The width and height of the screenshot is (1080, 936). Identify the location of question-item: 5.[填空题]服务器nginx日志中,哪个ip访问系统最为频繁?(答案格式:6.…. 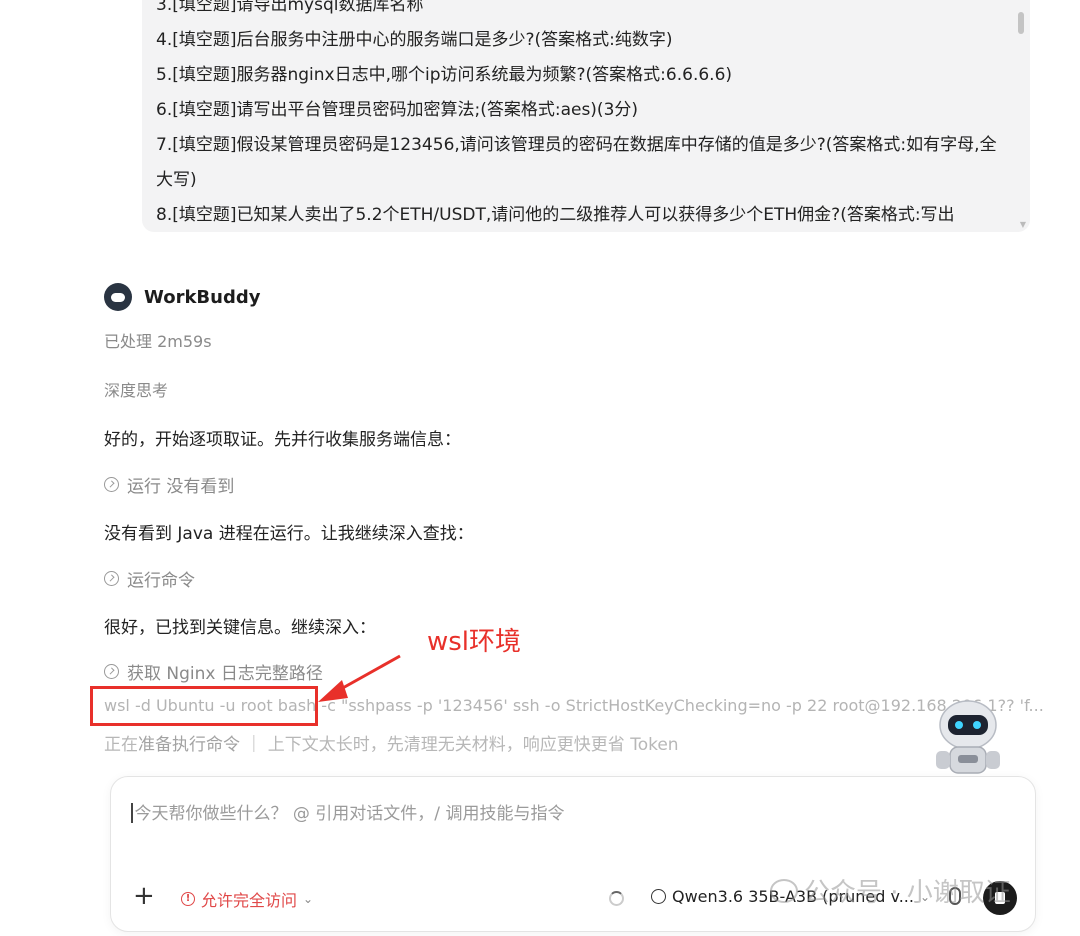
(444, 75).